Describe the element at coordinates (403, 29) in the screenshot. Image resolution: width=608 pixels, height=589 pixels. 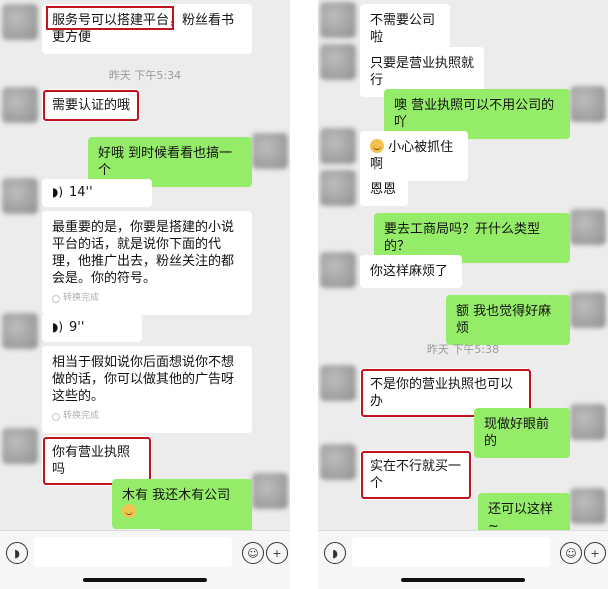
I see `message-text: 不需要公司啦` at that location.